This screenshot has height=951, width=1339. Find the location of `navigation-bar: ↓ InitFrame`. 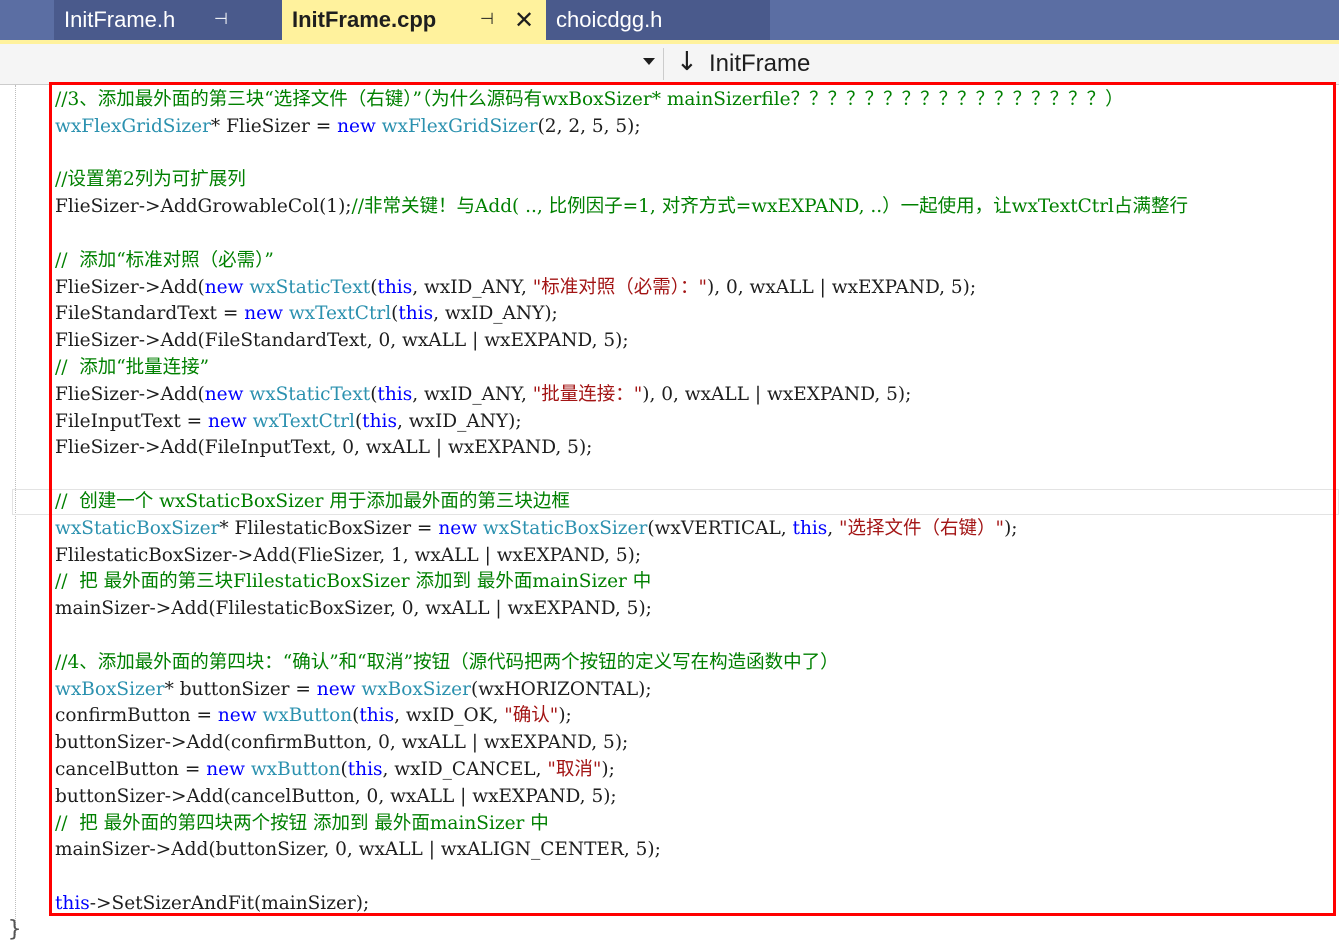

navigation-bar: ↓ InitFrame is located at coordinates (669, 64).